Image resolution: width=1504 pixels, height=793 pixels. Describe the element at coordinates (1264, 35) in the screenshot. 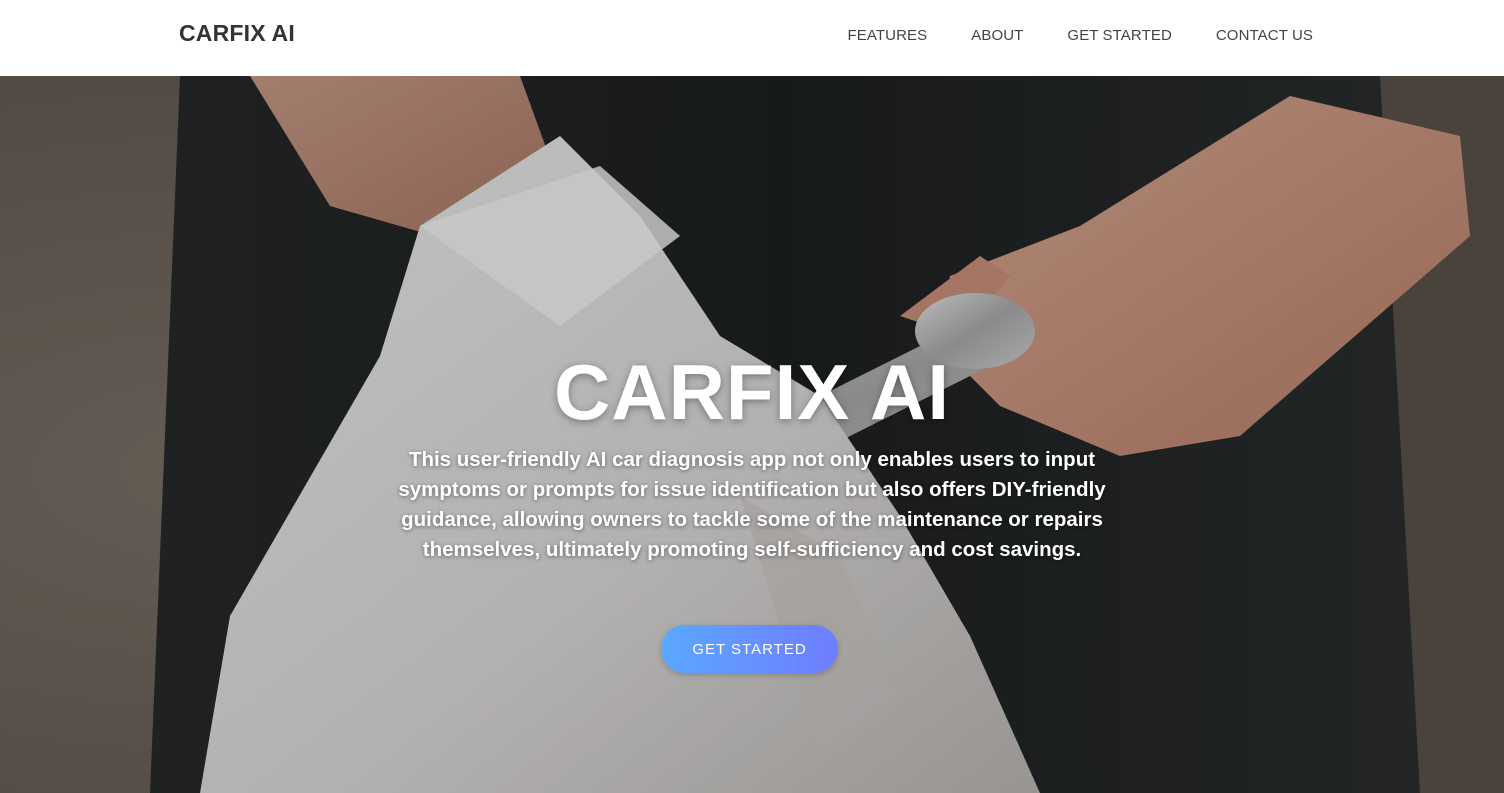

I see `nav-link-contact-us: CONTACT US` at that location.